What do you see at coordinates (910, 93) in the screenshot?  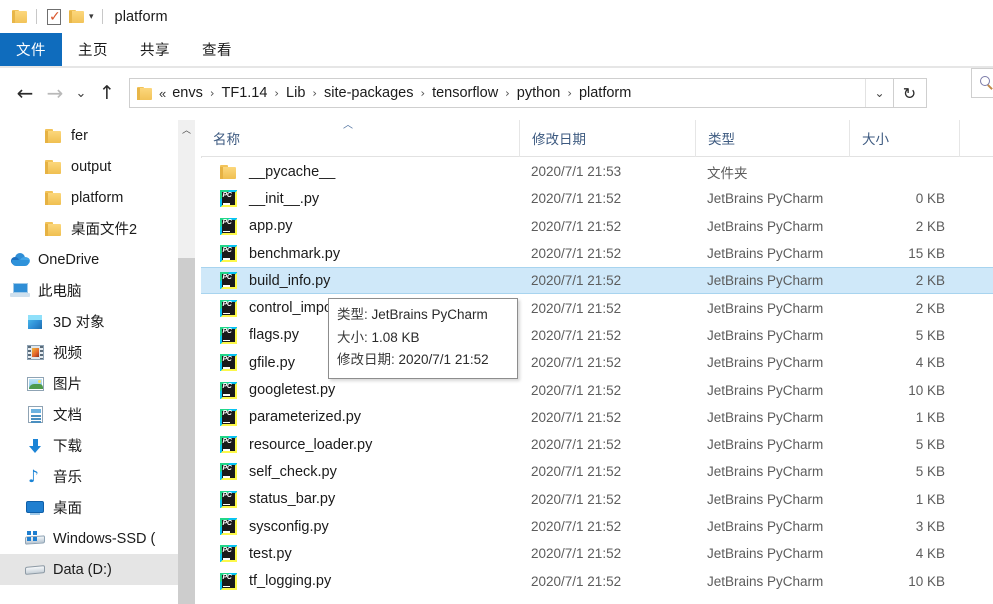 I see `refresh-button: ↻` at bounding box center [910, 93].